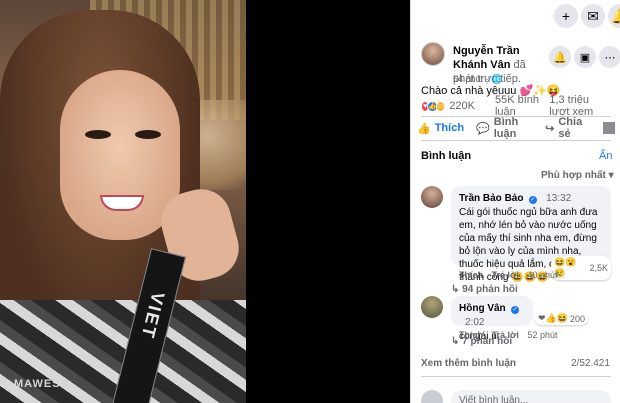 Image resolution: width=620 pixels, height=403 pixels. I want to click on thumbs-up-icon: 👍, so click(424, 128).